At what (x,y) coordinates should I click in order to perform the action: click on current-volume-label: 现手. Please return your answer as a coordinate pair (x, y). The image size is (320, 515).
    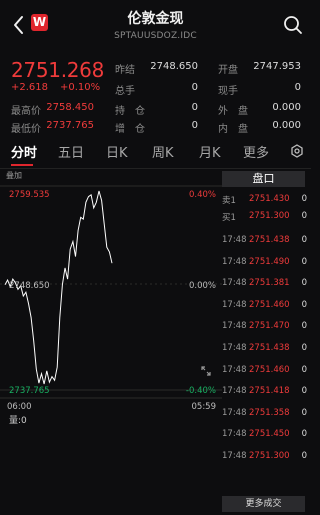
    Looking at the image, I should click on (228, 91).